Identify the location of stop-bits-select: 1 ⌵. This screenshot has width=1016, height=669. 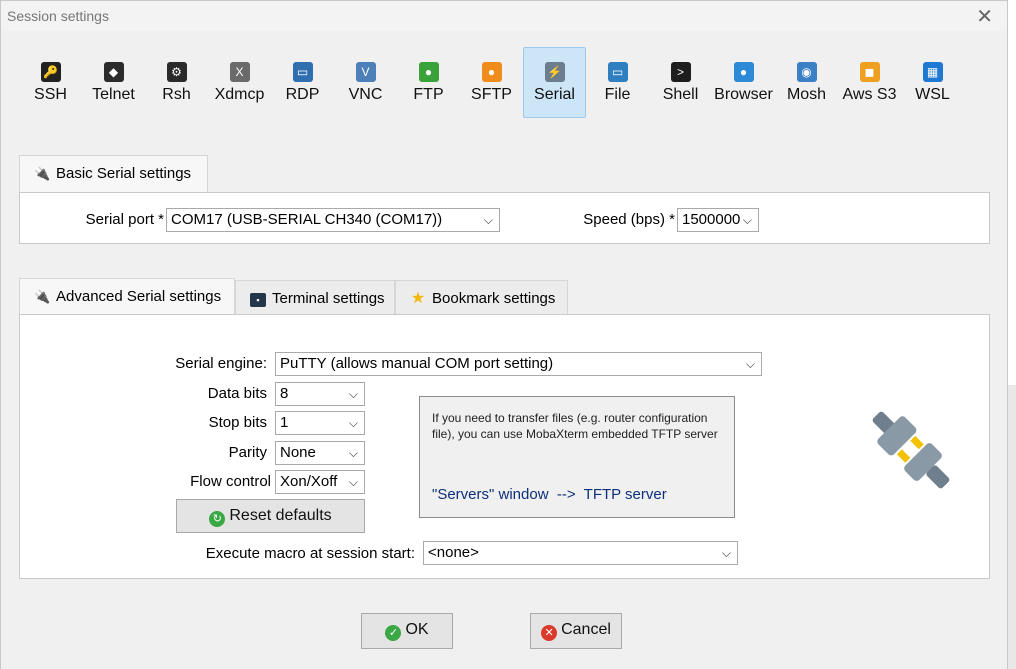
(320, 423).